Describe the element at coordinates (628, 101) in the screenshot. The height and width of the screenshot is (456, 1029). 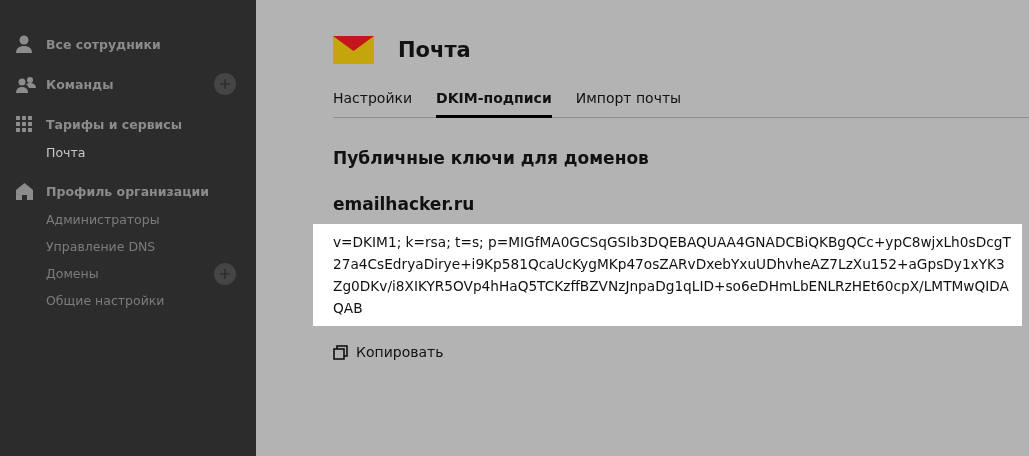
I see `tab: Импорт почты` at that location.